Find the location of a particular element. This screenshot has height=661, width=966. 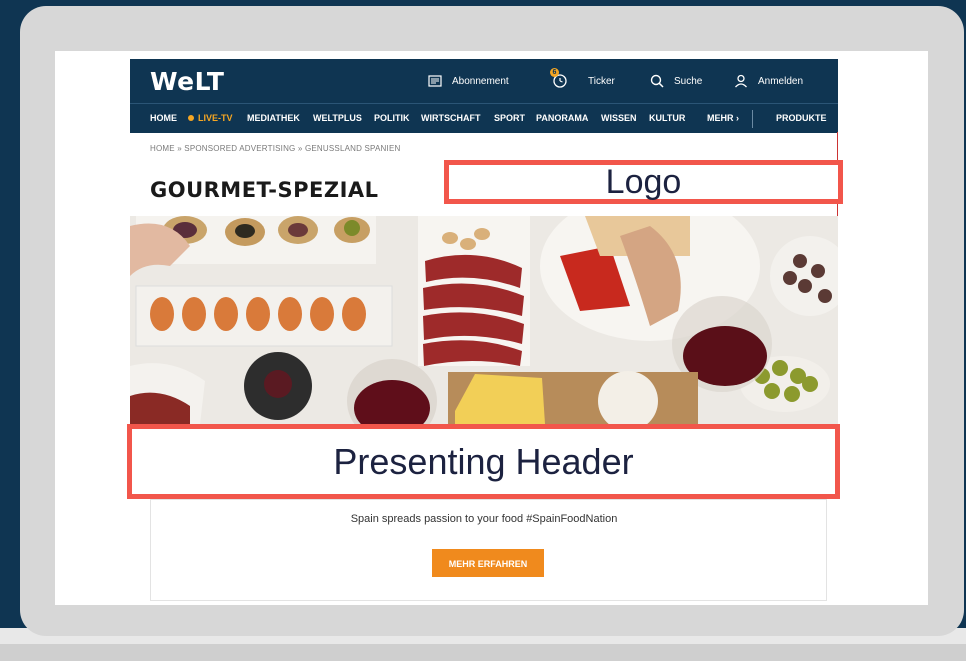

page-title: GOURMET-SPEZIAL is located at coordinates (264, 190).